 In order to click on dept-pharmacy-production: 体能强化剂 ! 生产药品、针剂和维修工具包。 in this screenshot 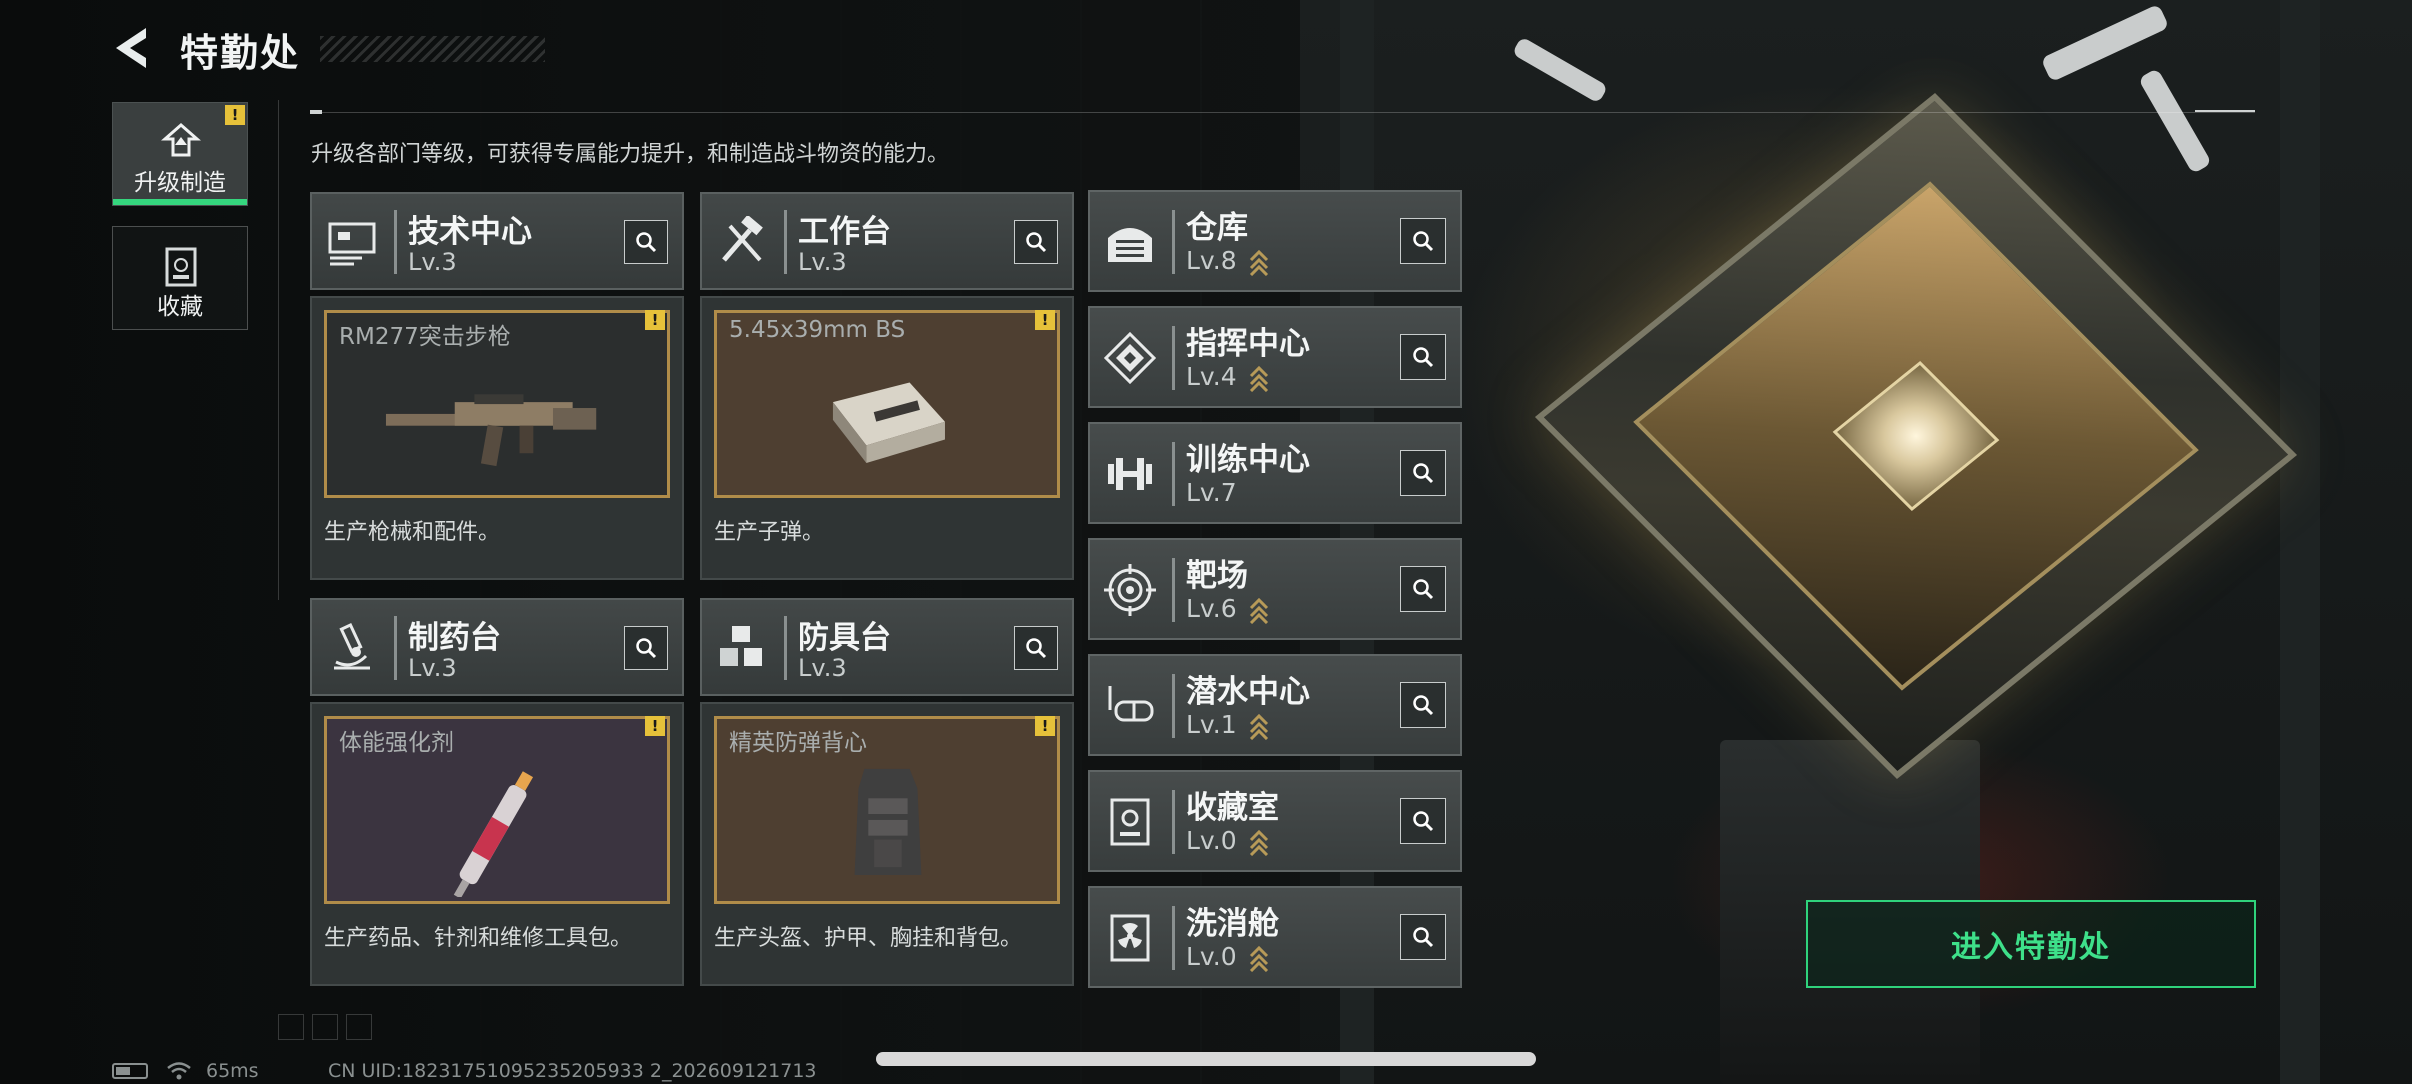, I will do `click(497, 844)`.